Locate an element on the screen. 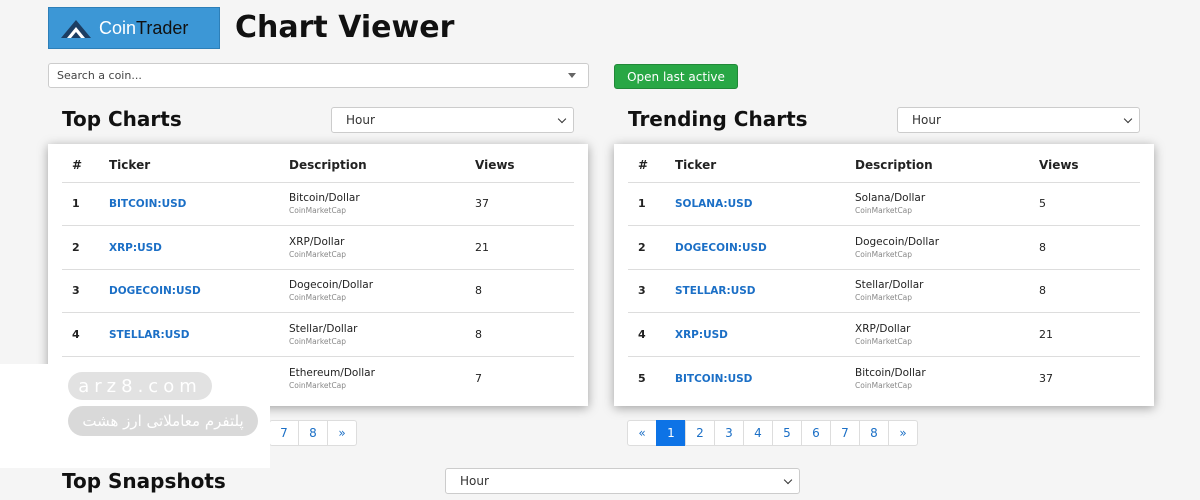 The image size is (1200, 500). page-2-button: 2 is located at coordinates (700, 433).